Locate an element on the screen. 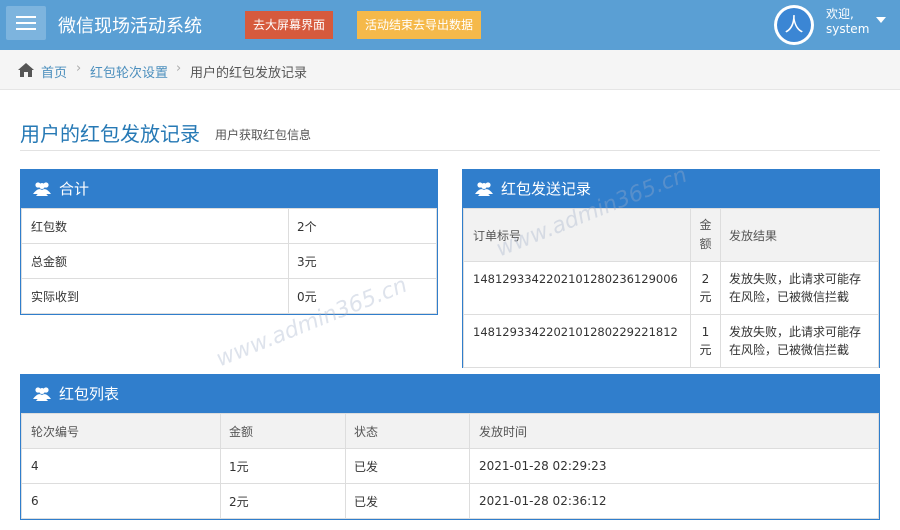 The image size is (900, 530). table-row: 6 2元 已发 2021-01-28 02:36:12 is located at coordinates (450, 501).